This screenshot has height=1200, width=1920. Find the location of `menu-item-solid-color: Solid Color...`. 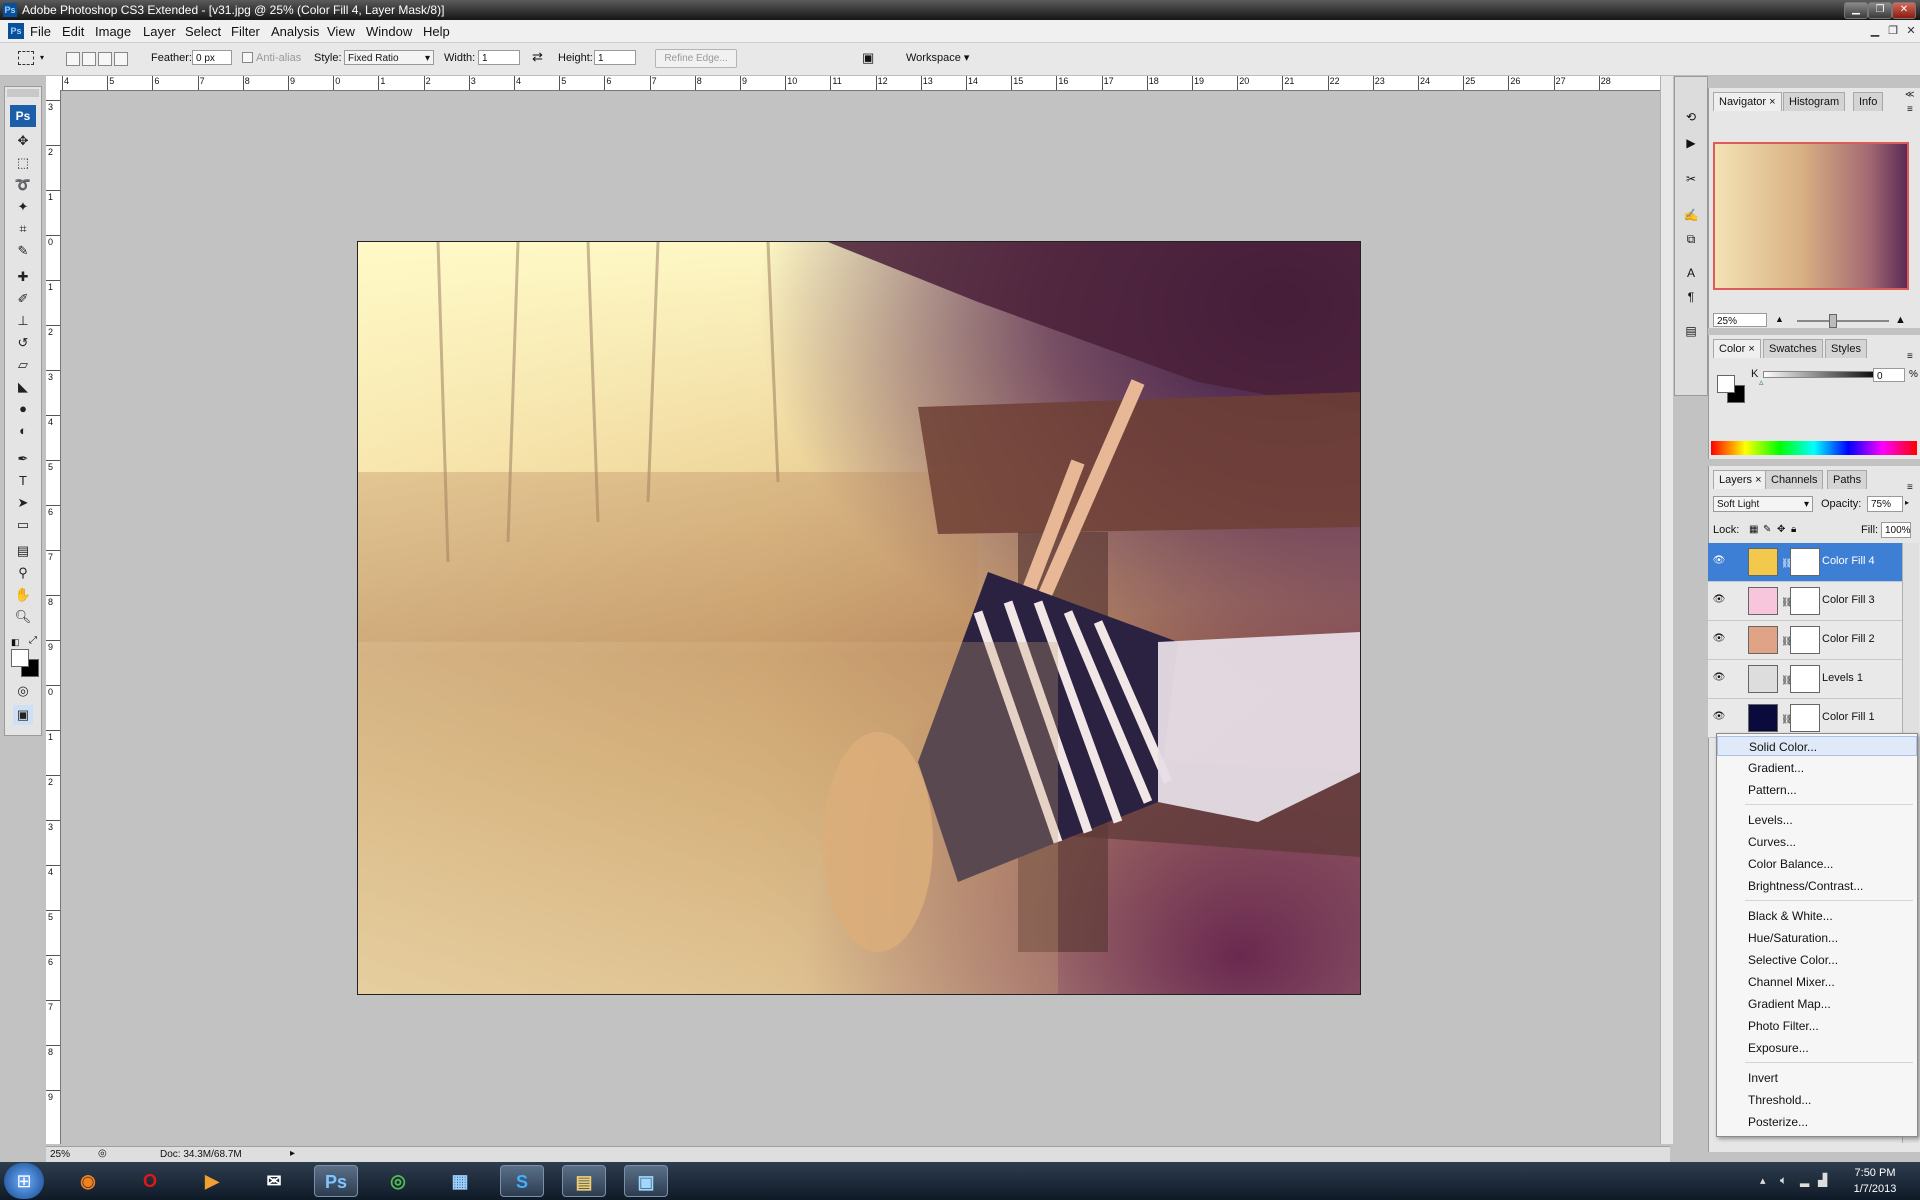

menu-item-solid-color: Solid Color... is located at coordinates (1817, 746).